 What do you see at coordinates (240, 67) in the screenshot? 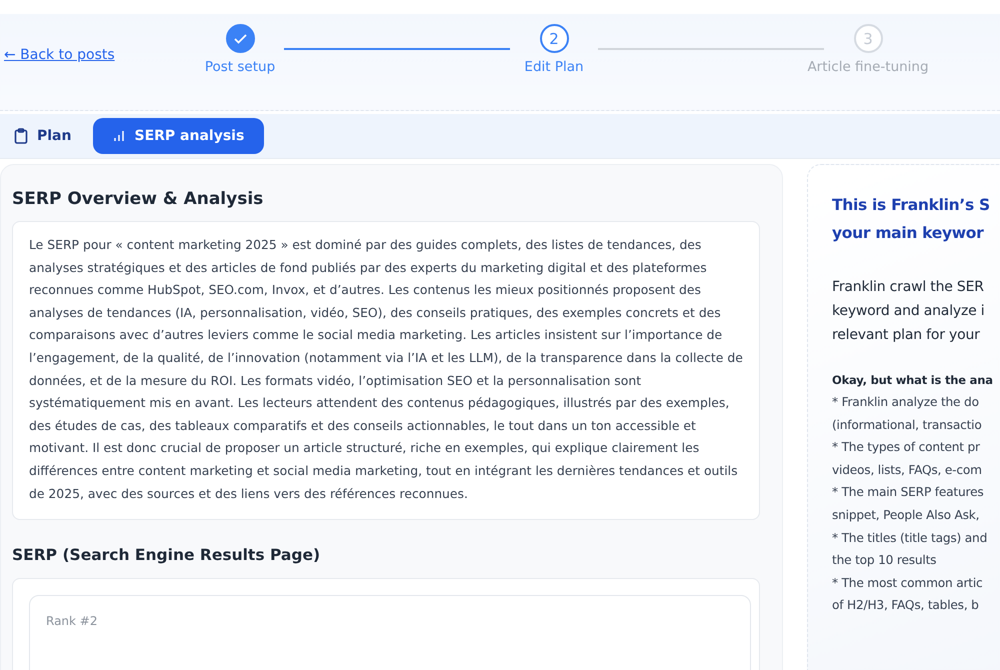
I see `step-label: Post setup` at bounding box center [240, 67].